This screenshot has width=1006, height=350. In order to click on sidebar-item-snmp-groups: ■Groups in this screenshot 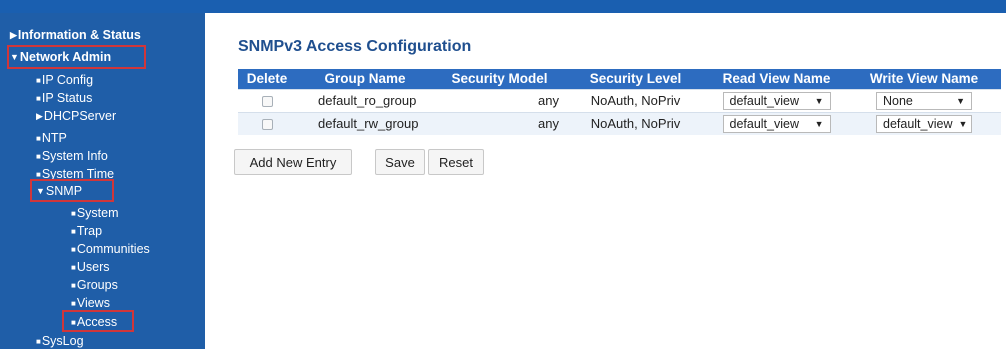, I will do `click(94, 285)`.